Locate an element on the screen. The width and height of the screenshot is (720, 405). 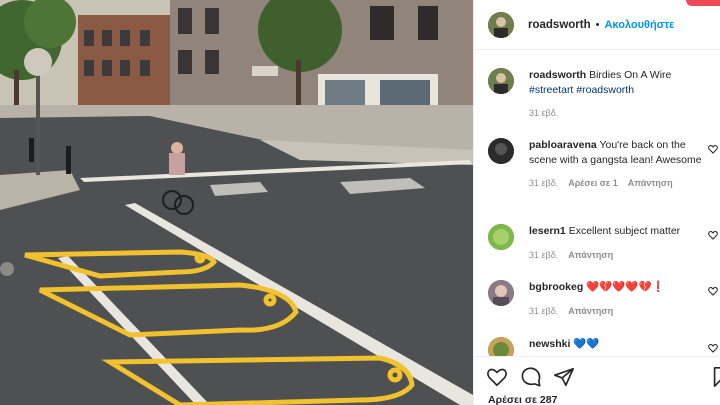
comment-icon is located at coordinates (531, 377).